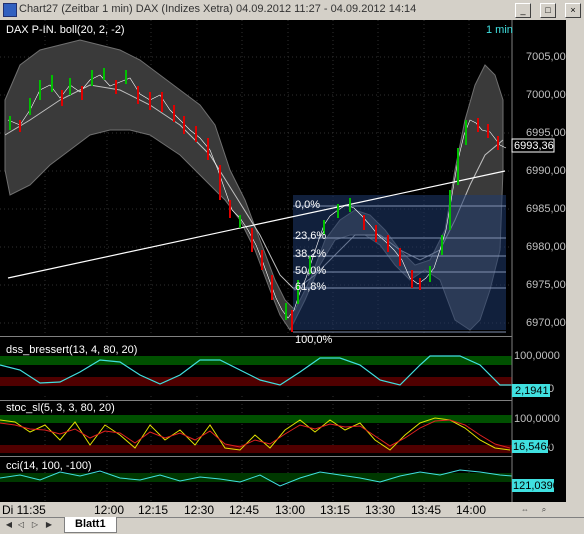 The width and height of the screenshot is (584, 534). Describe the element at coordinates (548, 10) in the screenshot. I see `maximize-button: □` at that location.